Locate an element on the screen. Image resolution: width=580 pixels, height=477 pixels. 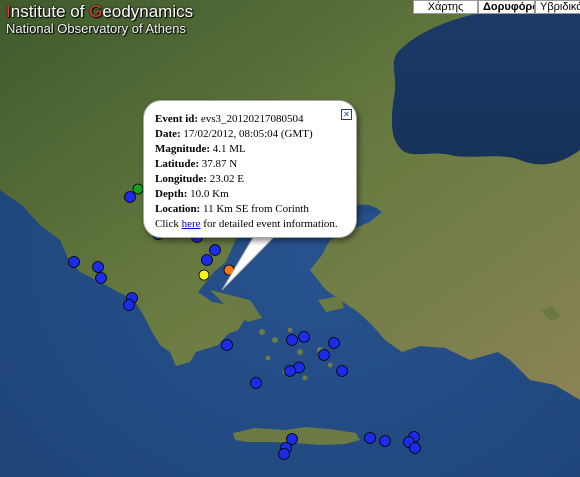
magnitude-row: Magnitude: 4.1 ML is located at coordinates (200, 149).